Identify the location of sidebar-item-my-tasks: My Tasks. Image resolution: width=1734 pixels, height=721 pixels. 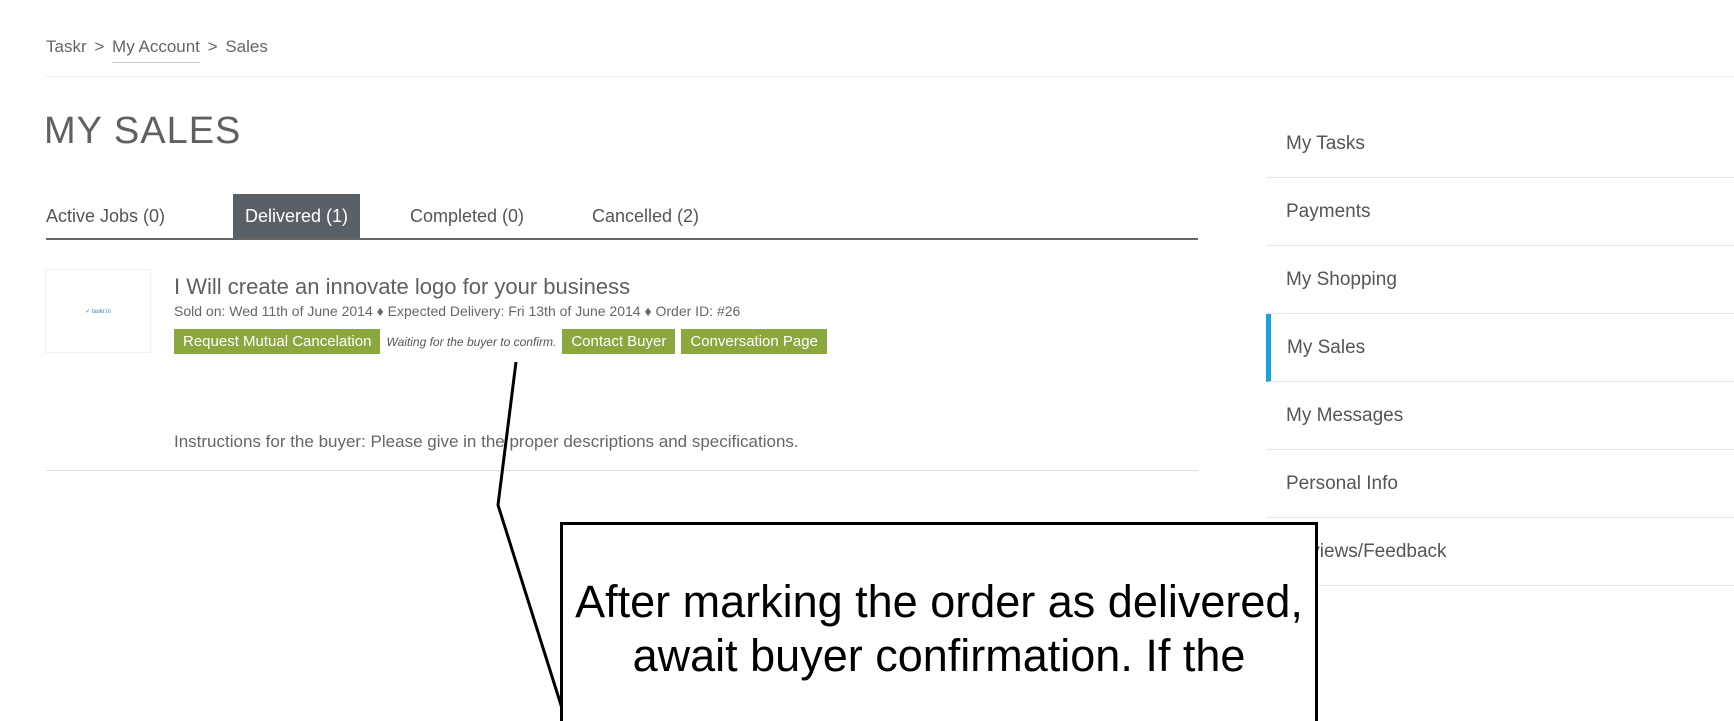
(1500, 144).